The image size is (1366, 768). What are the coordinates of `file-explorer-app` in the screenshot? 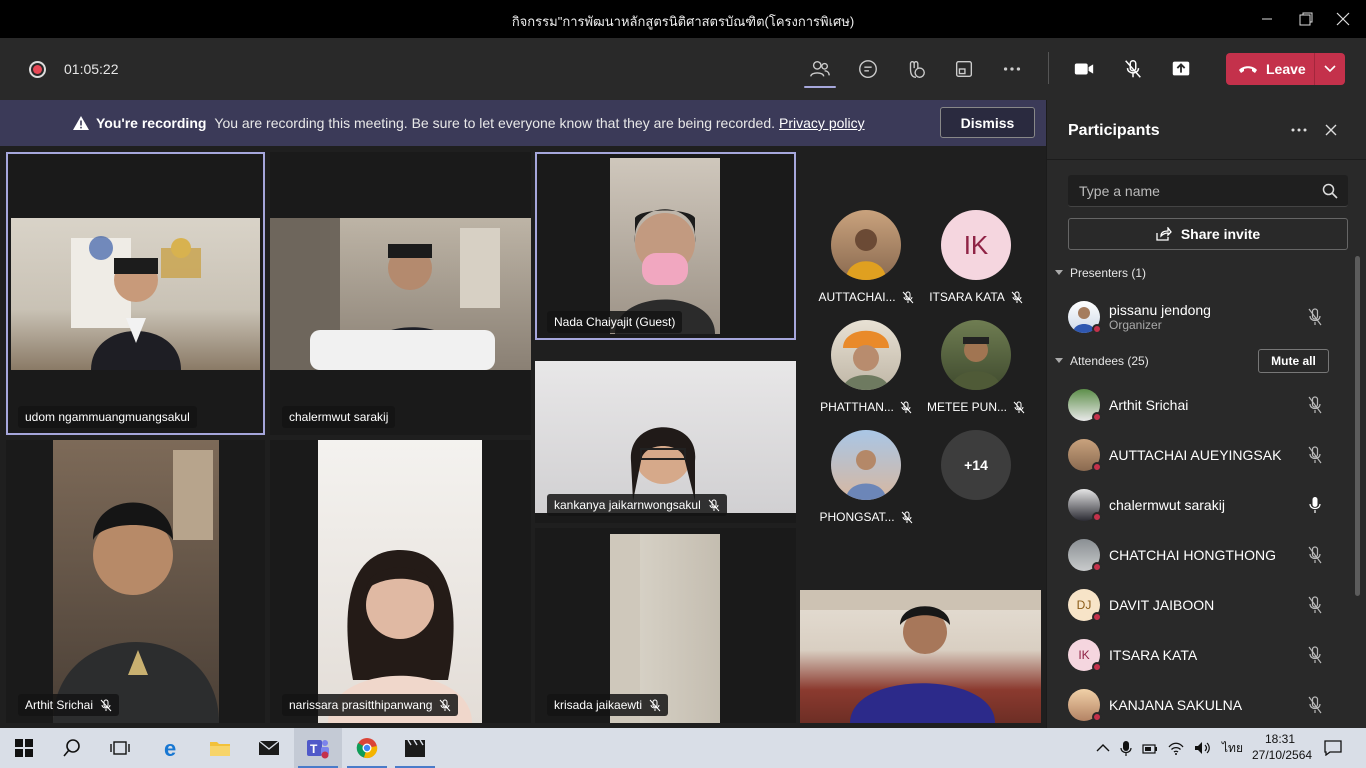 It's located at (220, 748).